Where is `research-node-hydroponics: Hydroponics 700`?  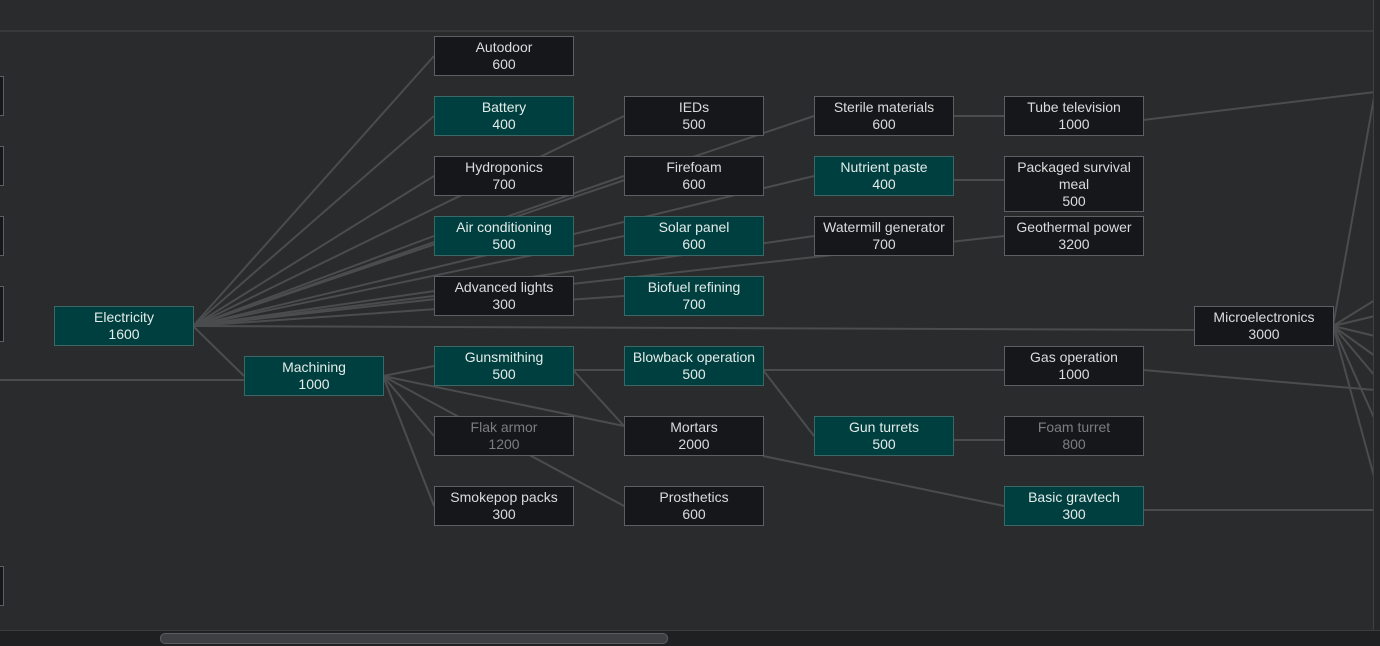
research-node-hydroponics: Hydroponics 700 is located at coordinates (504, 176).